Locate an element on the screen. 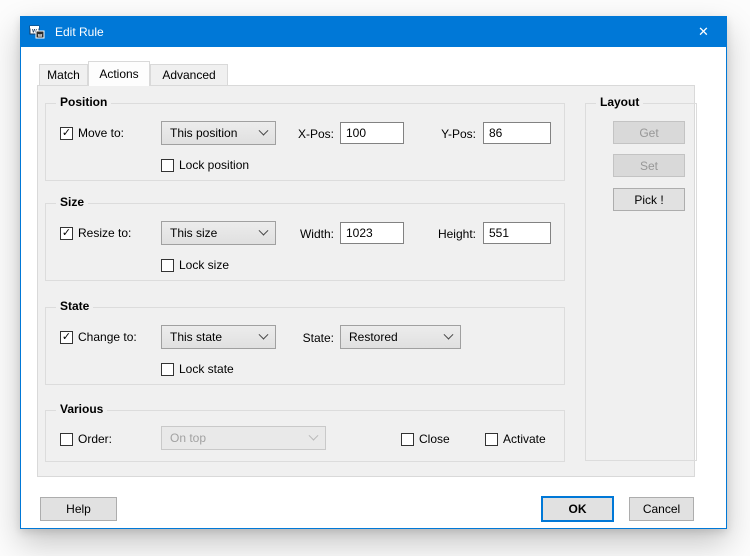 The image size is (750, 556). tab-actions: Actions is located at coordinates (119, 73).